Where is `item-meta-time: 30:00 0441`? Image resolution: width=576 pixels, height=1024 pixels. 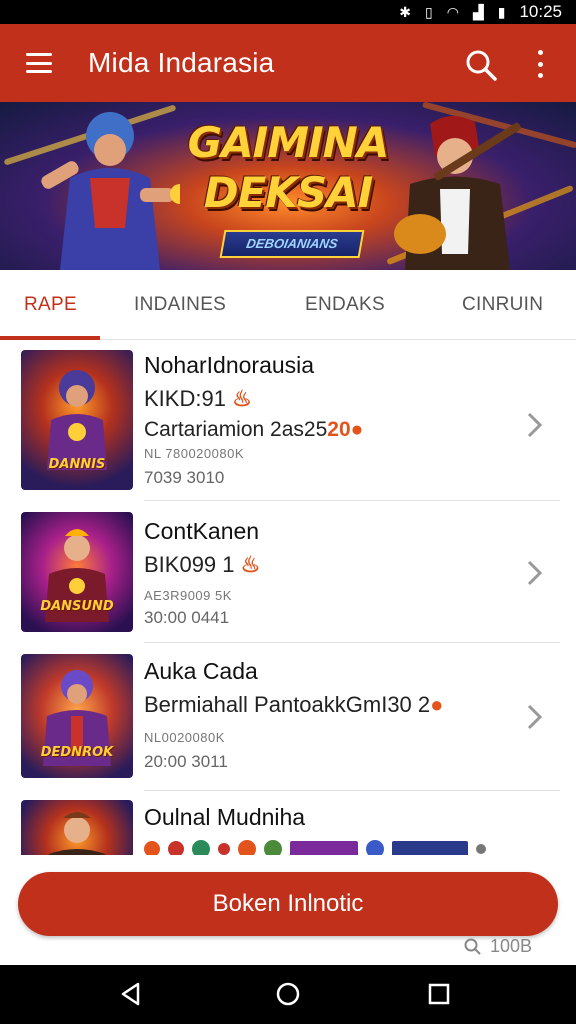
item-meta-time: 30:00 0441 is located at coordinates (187, 617).